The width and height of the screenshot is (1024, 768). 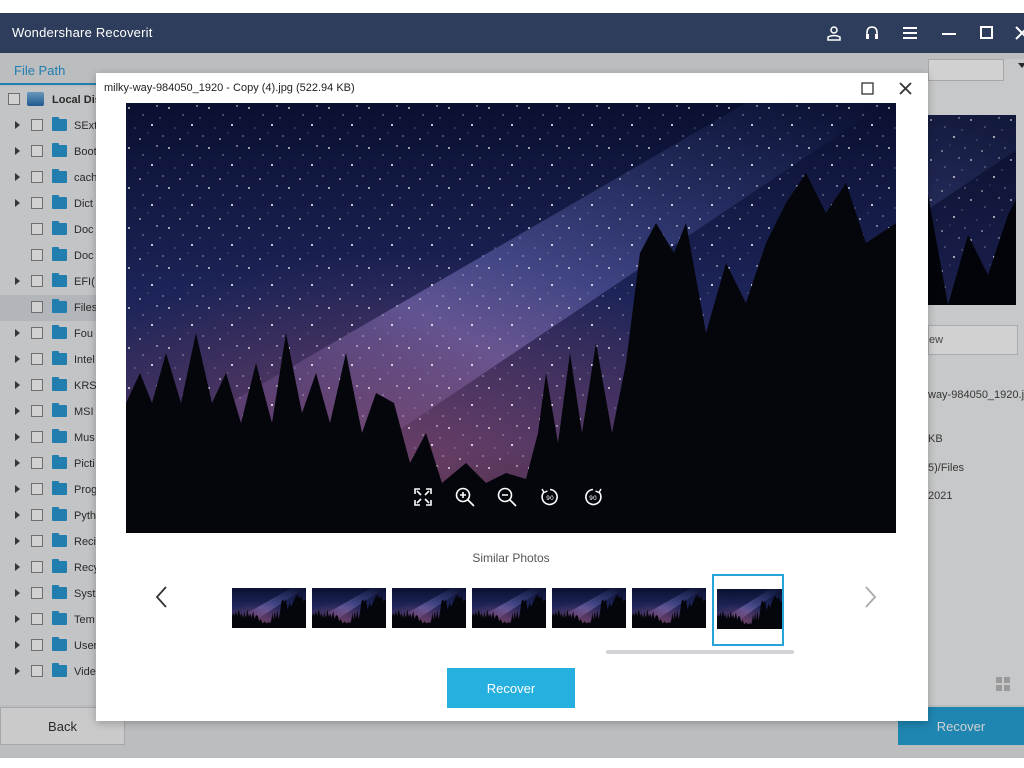 What do you see at coordinates (910, 33) in the screenshot?
I see `menu-icon` at bounding box center [910, 33].